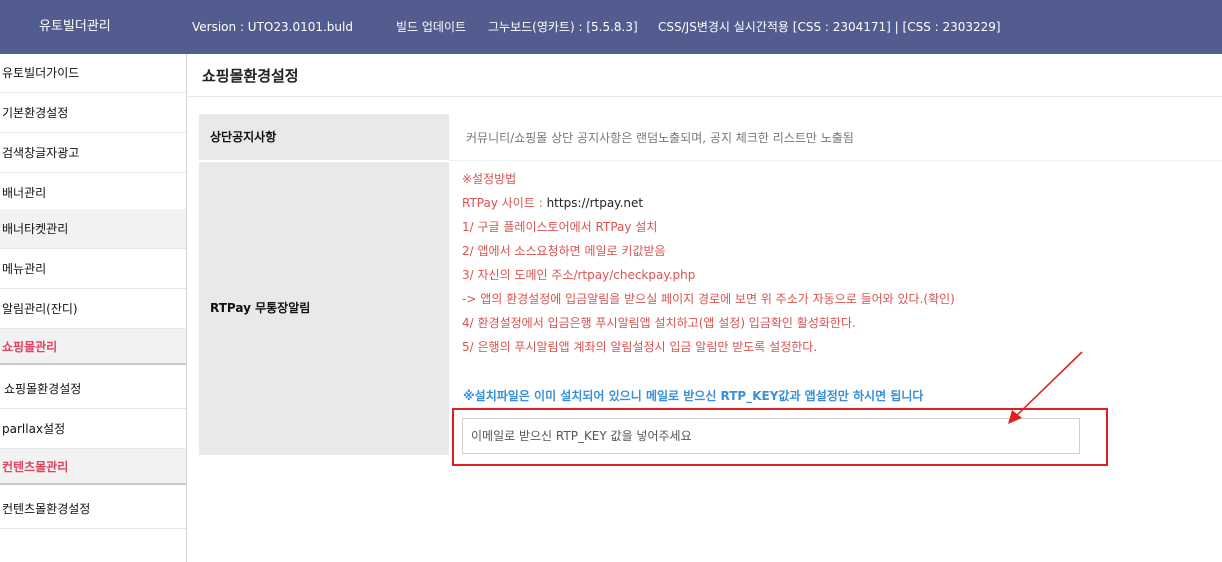 This screenshot has width=1222, height=562. I want to click on version-text: Version : UTO23.0101.buld, so click(272, 27).